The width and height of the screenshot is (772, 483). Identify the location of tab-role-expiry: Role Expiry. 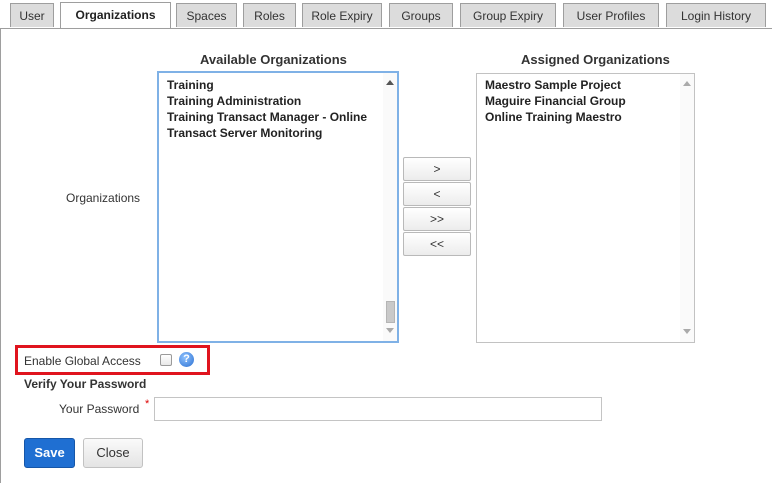
(342, 15).